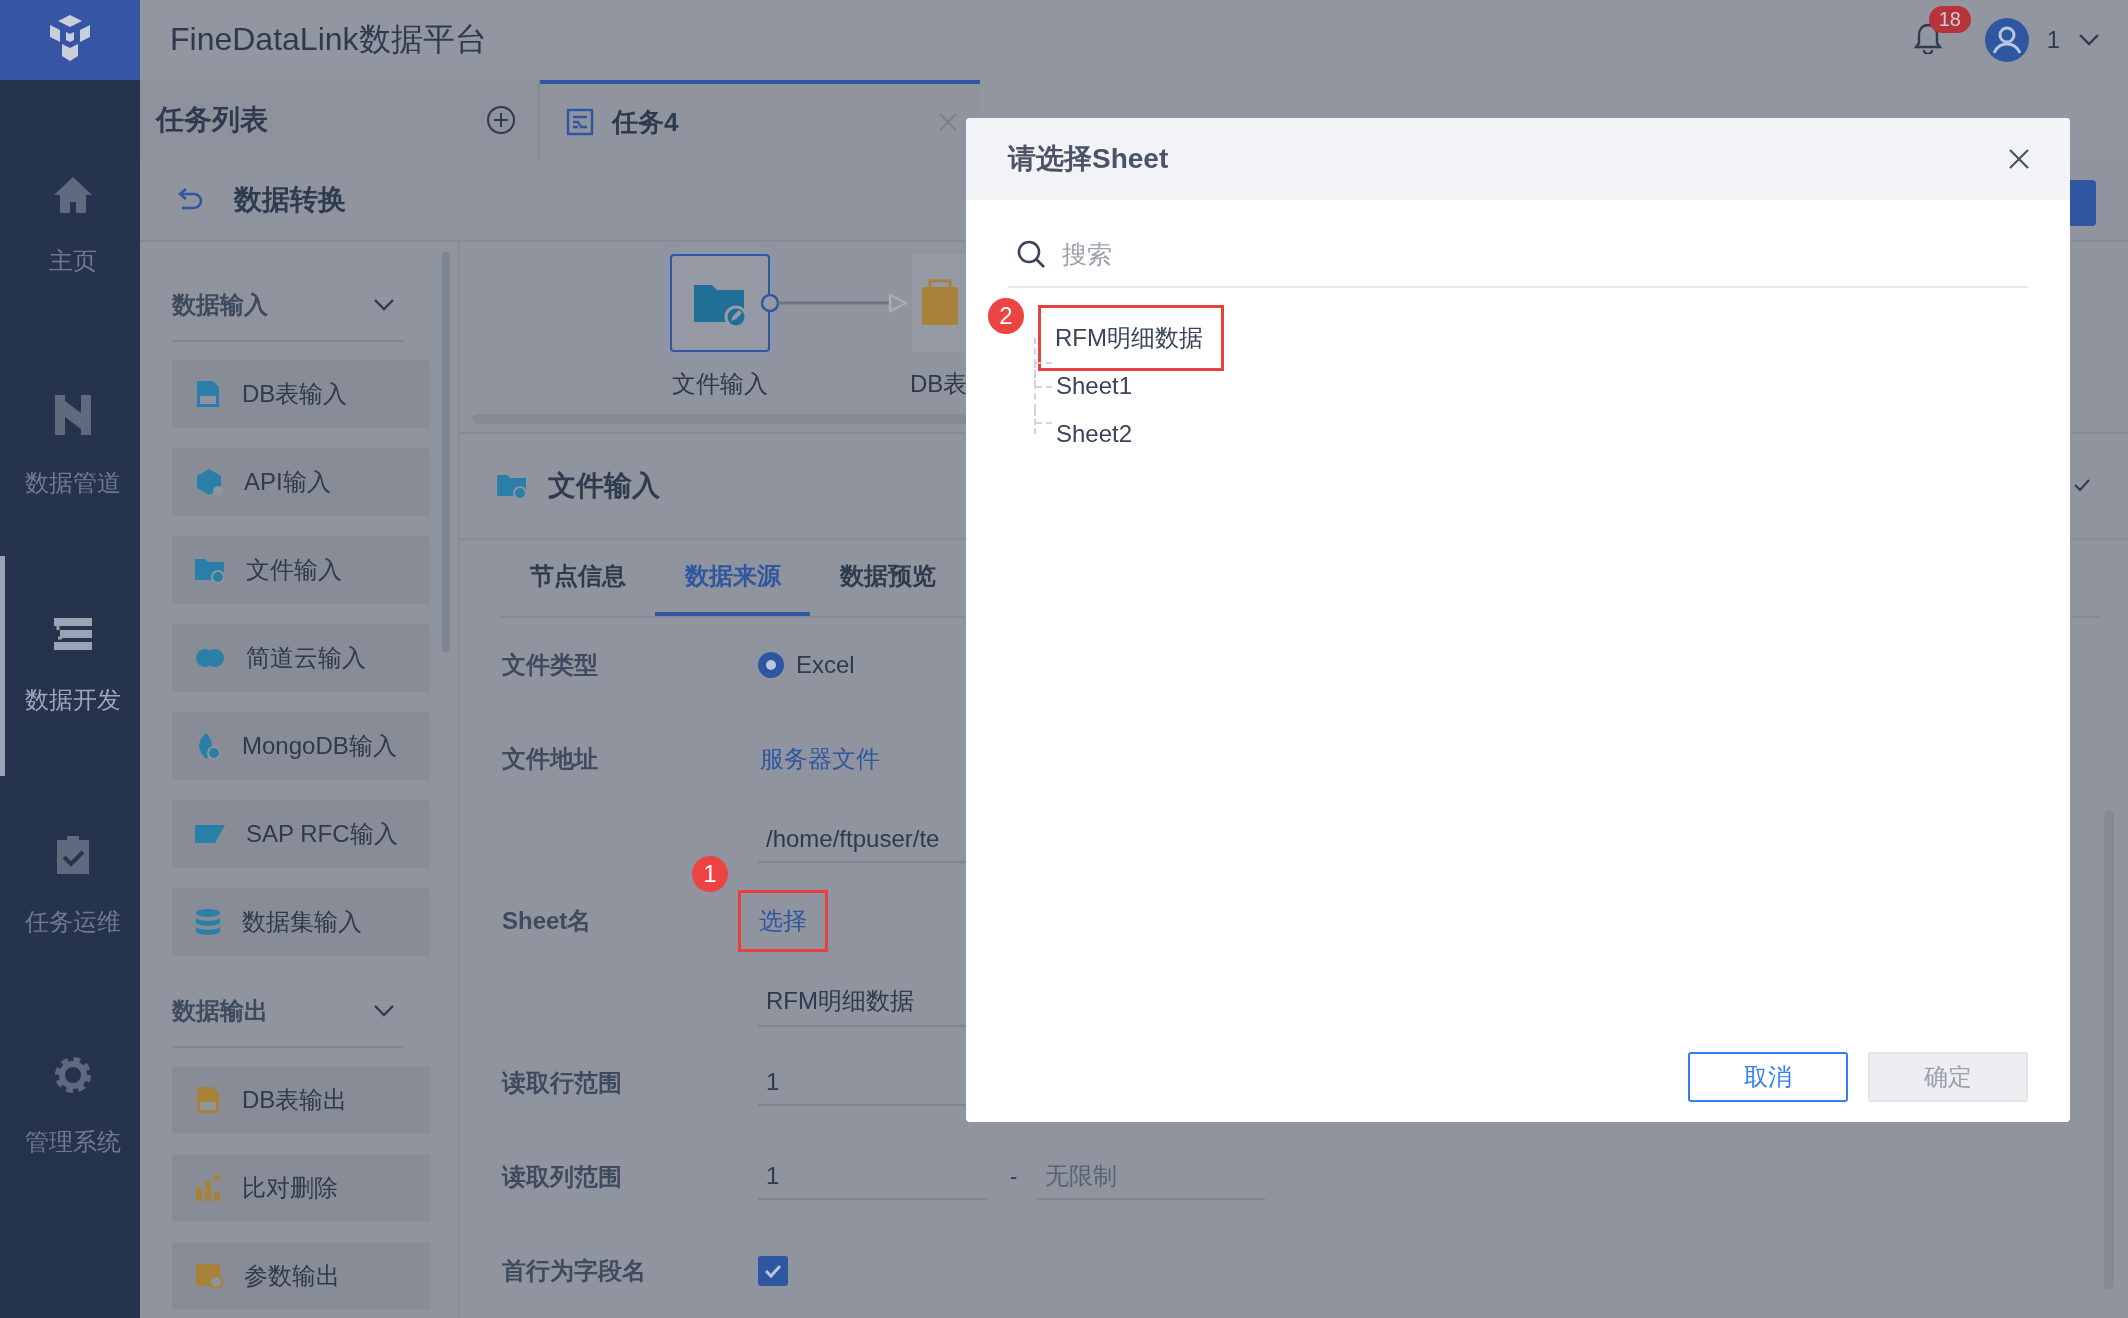  Describe the element at coordinates (2006, 40) in the screenshot. I see `avatar-icon` at that location.